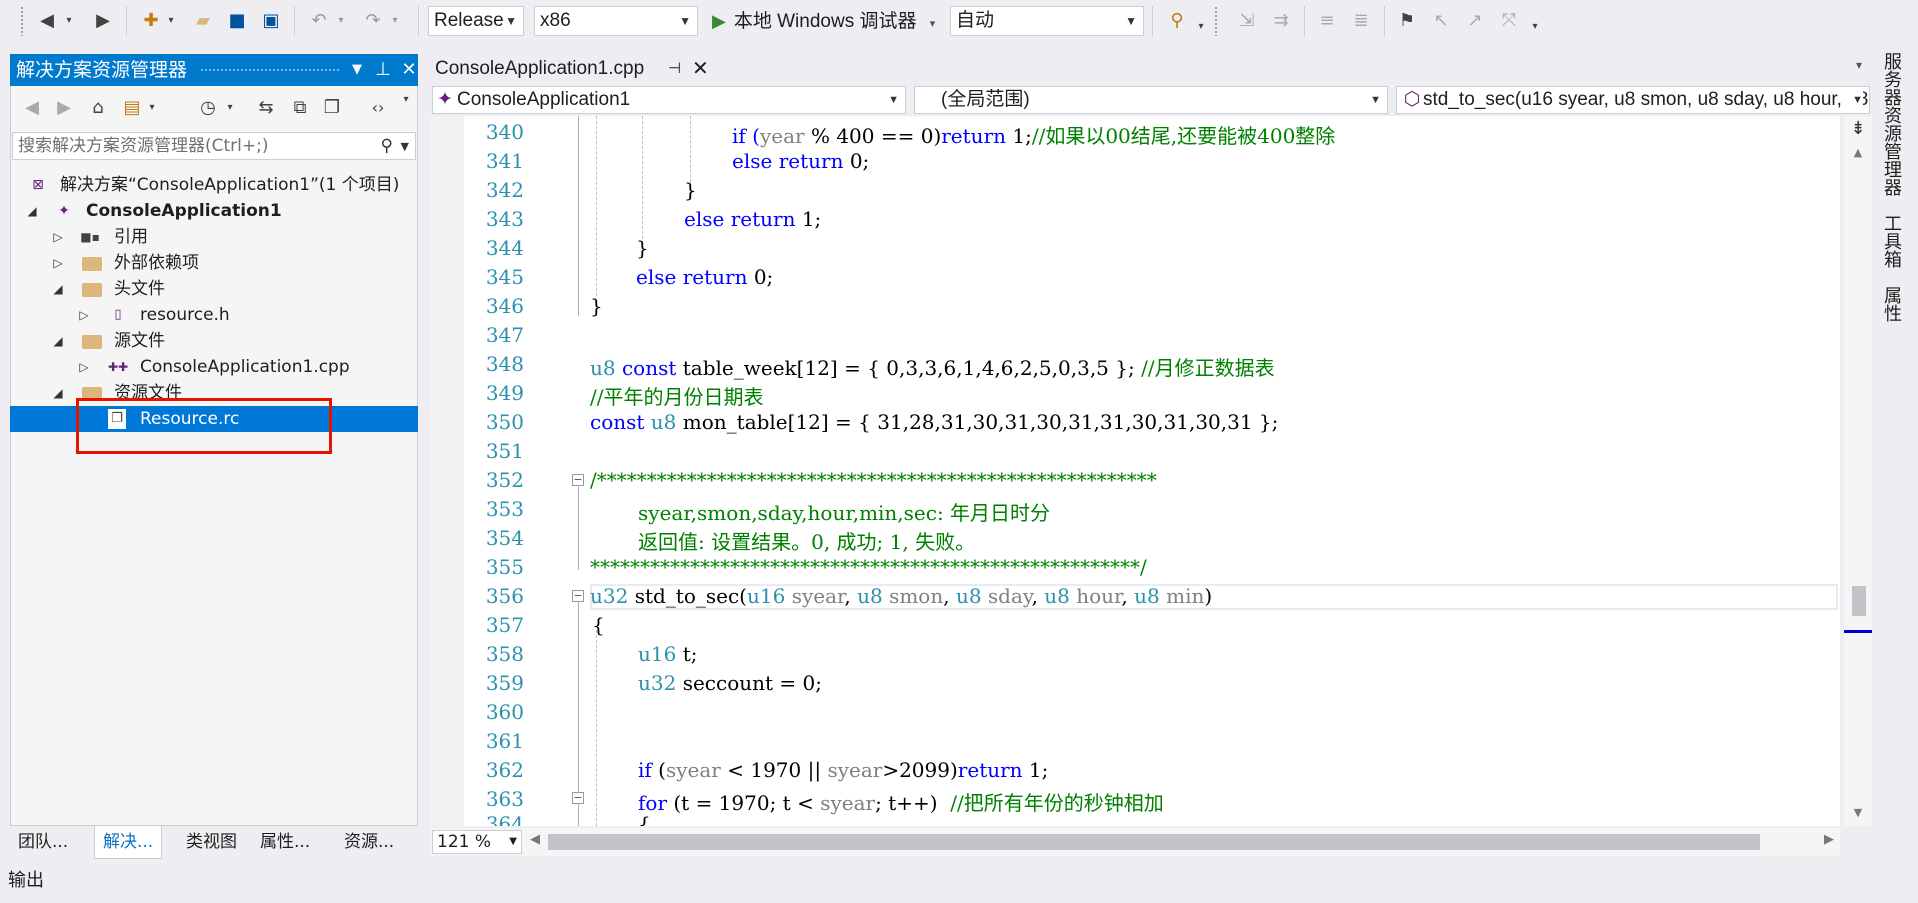 The width and height of the screenshot is (1918, 903). Describe the element at coordinates (300, 108) in the screenshot. I see `collapse-all-icon: ⧉` at that location.